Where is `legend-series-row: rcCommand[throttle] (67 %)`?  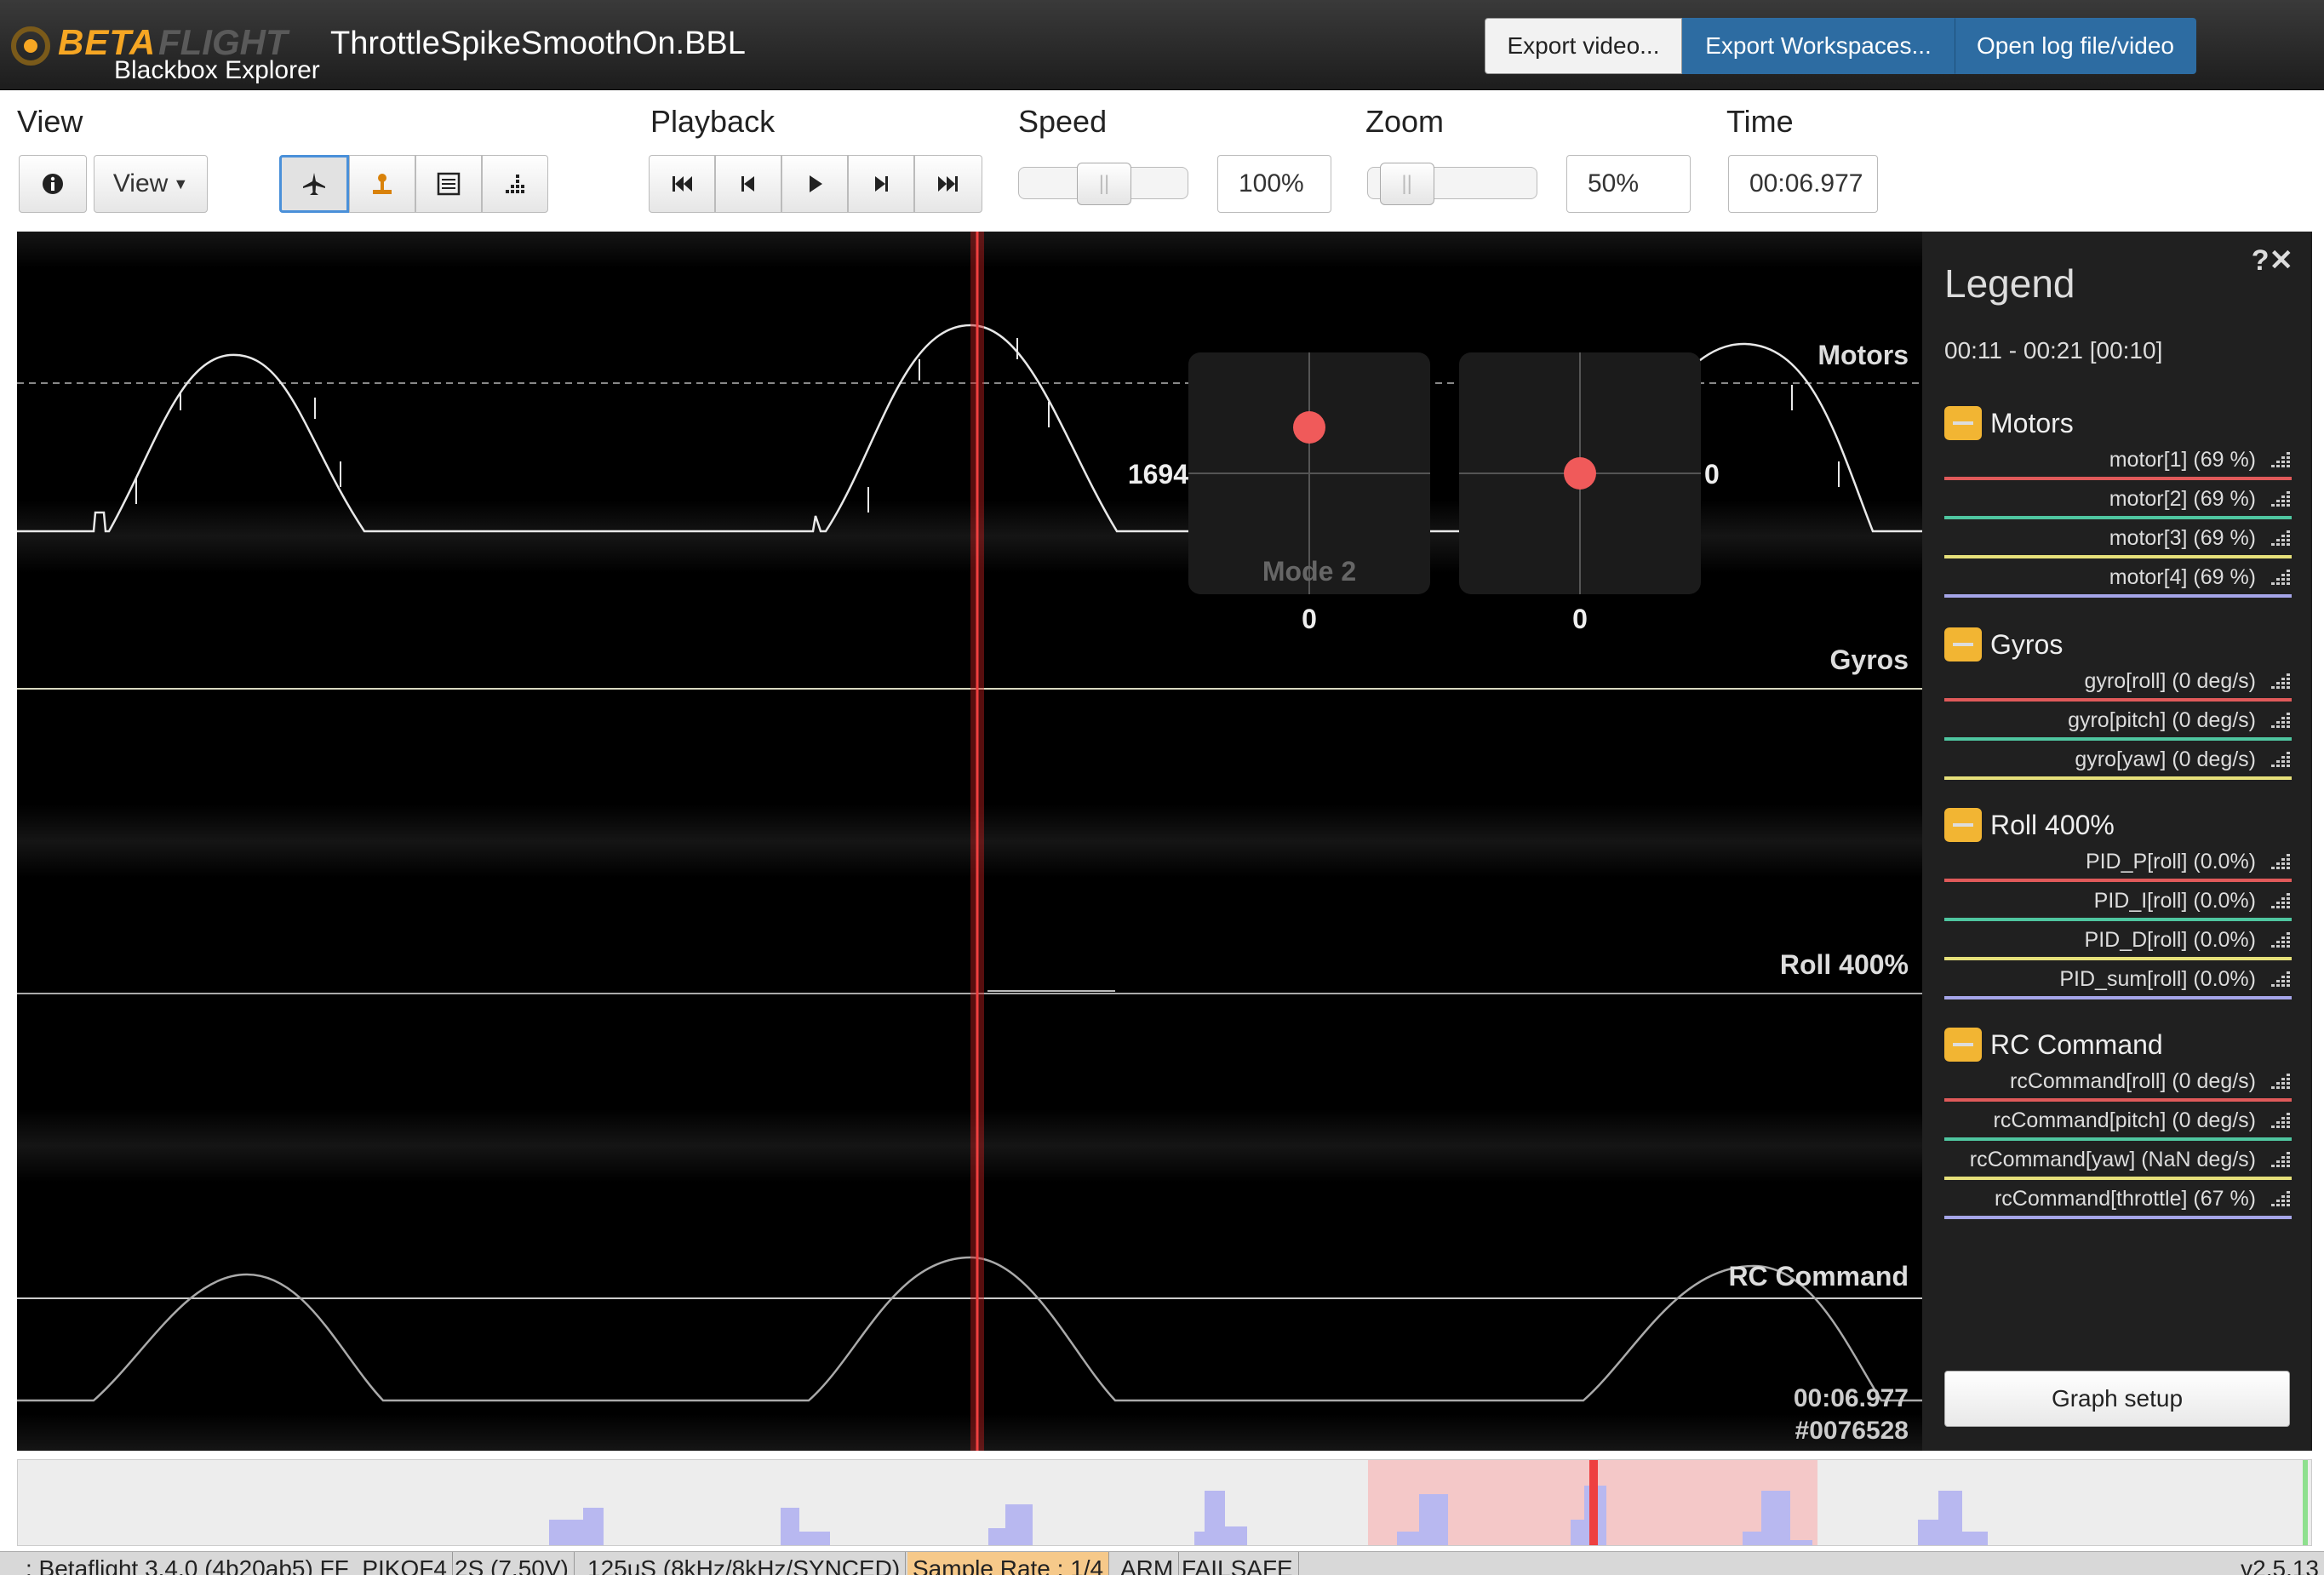 legend-series-row: rcCommand[throttle] (67 %) is located at coordinates (2118, 1201).